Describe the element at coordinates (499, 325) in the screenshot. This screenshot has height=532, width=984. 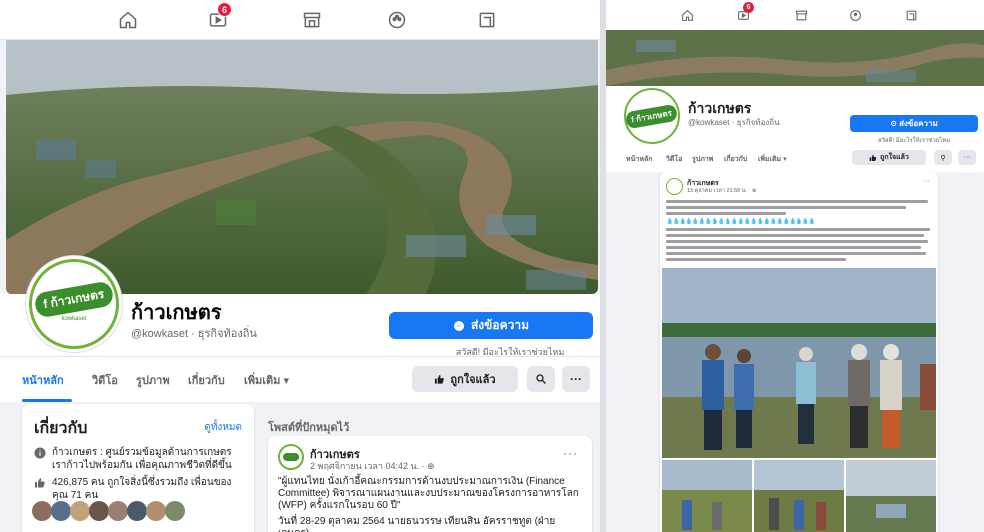
I see `send-message-label: ส่งข้อความ` at that location.